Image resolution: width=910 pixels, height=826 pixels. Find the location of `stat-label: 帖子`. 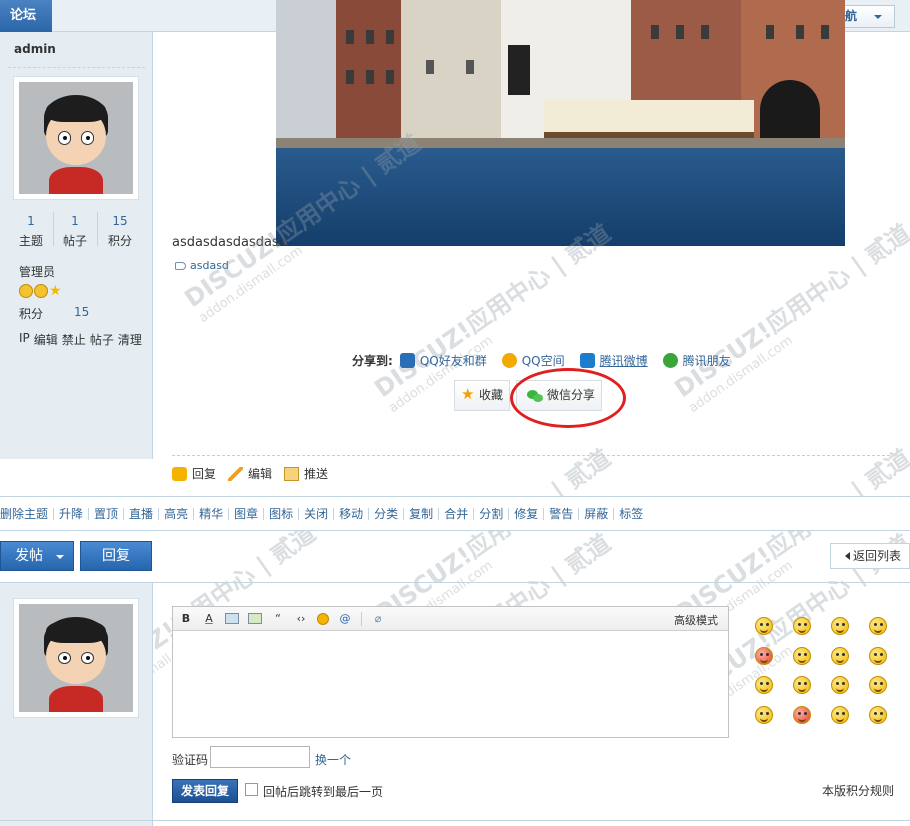

stat-label: 帖子 is located at coordinates (74, 241).